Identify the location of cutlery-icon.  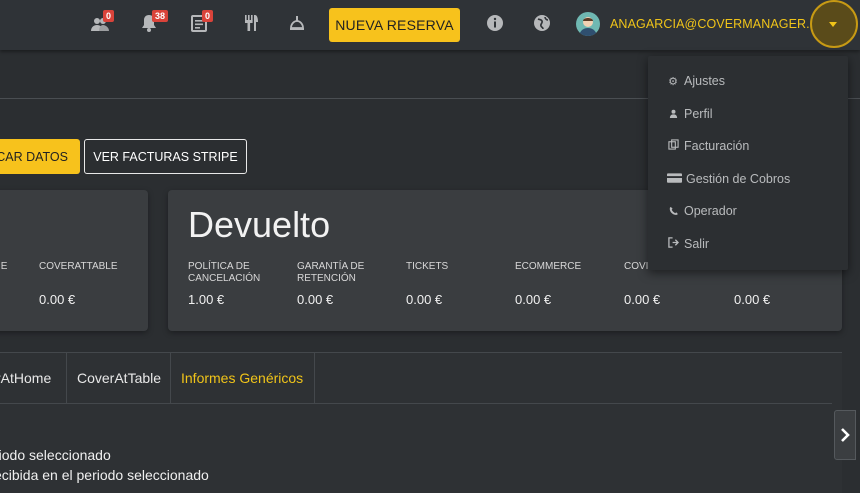
(251, 23).